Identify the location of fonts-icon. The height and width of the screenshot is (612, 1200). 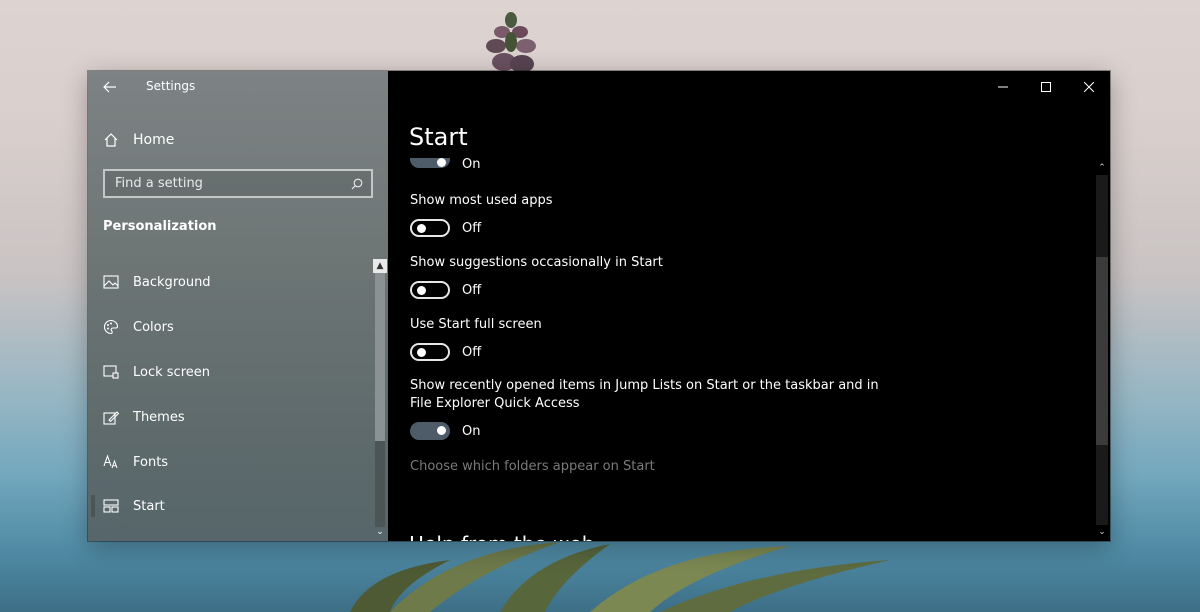
(111, 462).